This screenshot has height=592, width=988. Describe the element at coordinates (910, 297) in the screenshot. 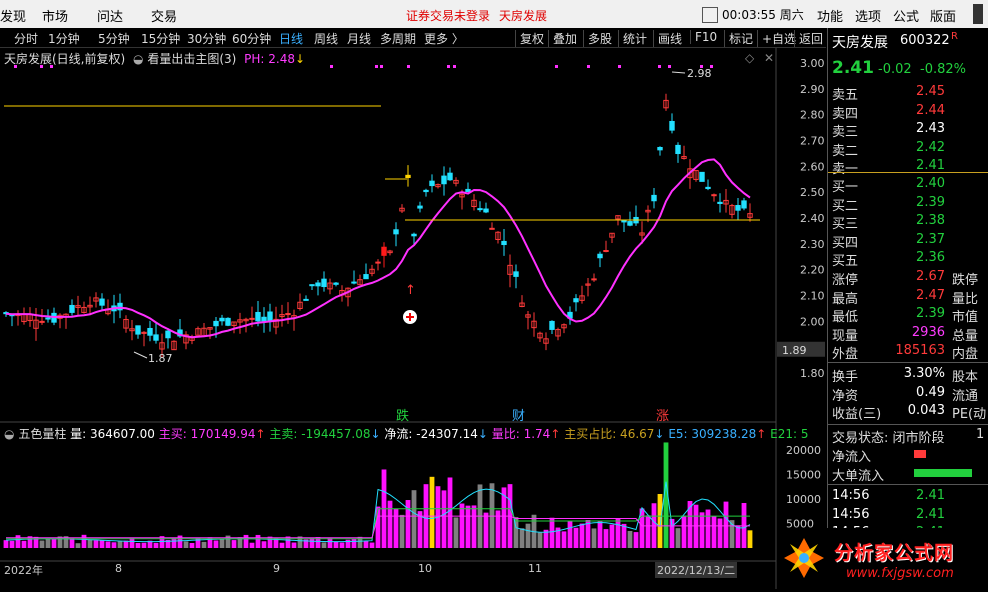

I see `quote-row: 最高 2.47 量比` at that location.